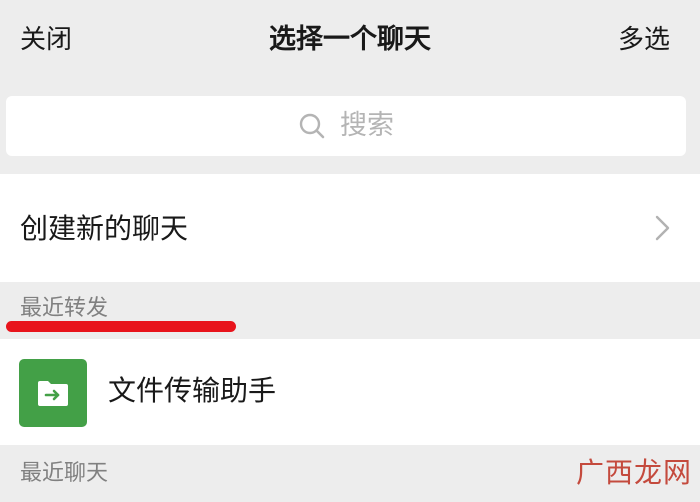 The image size is (700, 502). What do you see at coordinates (121, 326) in the screenshot?
I see `red-highlight-underline` at bounding box center [121, 326].